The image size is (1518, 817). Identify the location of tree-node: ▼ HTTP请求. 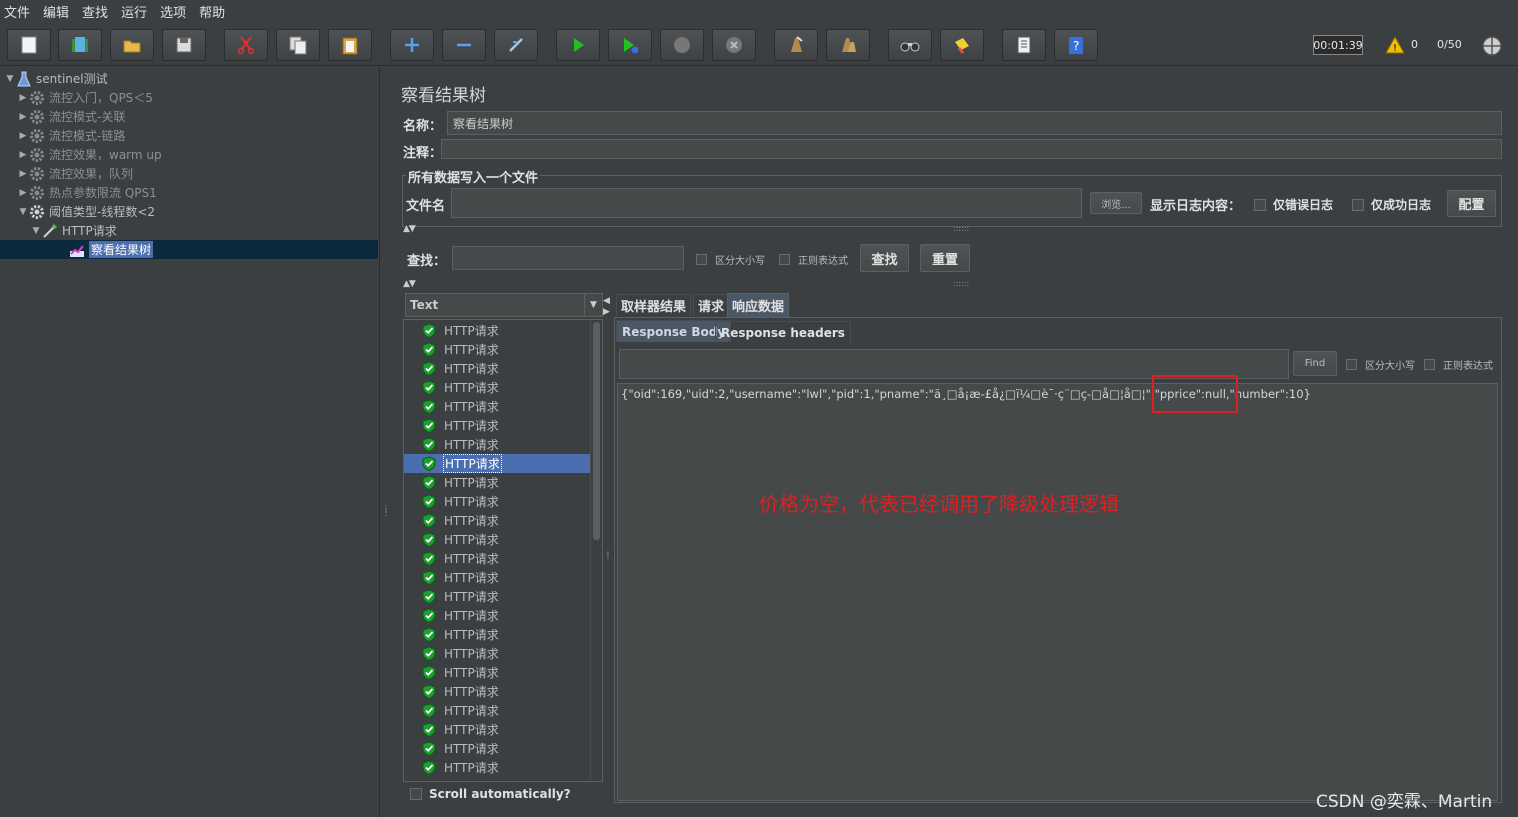
(189, 230).